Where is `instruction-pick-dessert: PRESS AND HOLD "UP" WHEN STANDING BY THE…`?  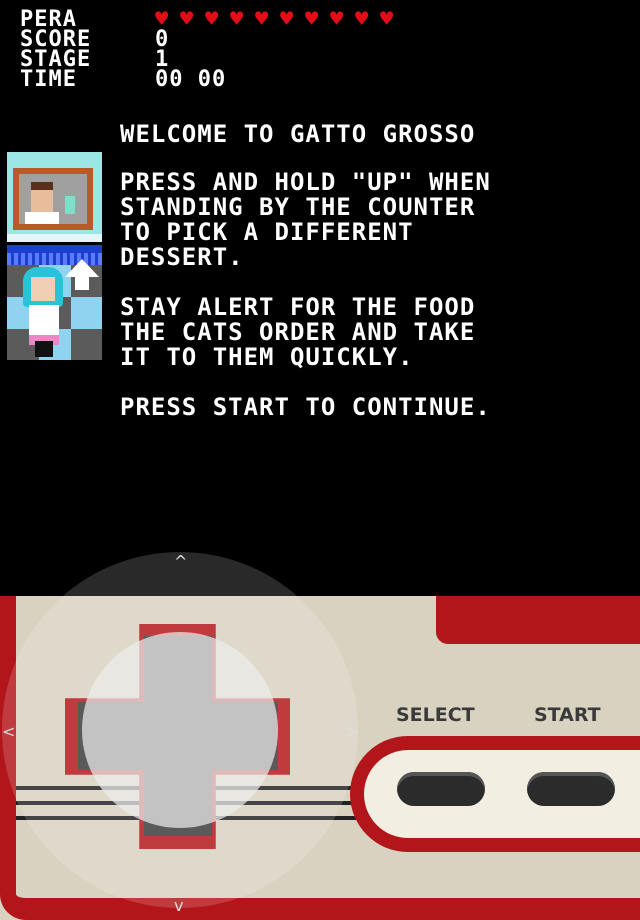
instruction-pick-dessert: PRESS AND HOLD "UP" WHEN STANDING BY THE… is located at coordinates (305, 219).